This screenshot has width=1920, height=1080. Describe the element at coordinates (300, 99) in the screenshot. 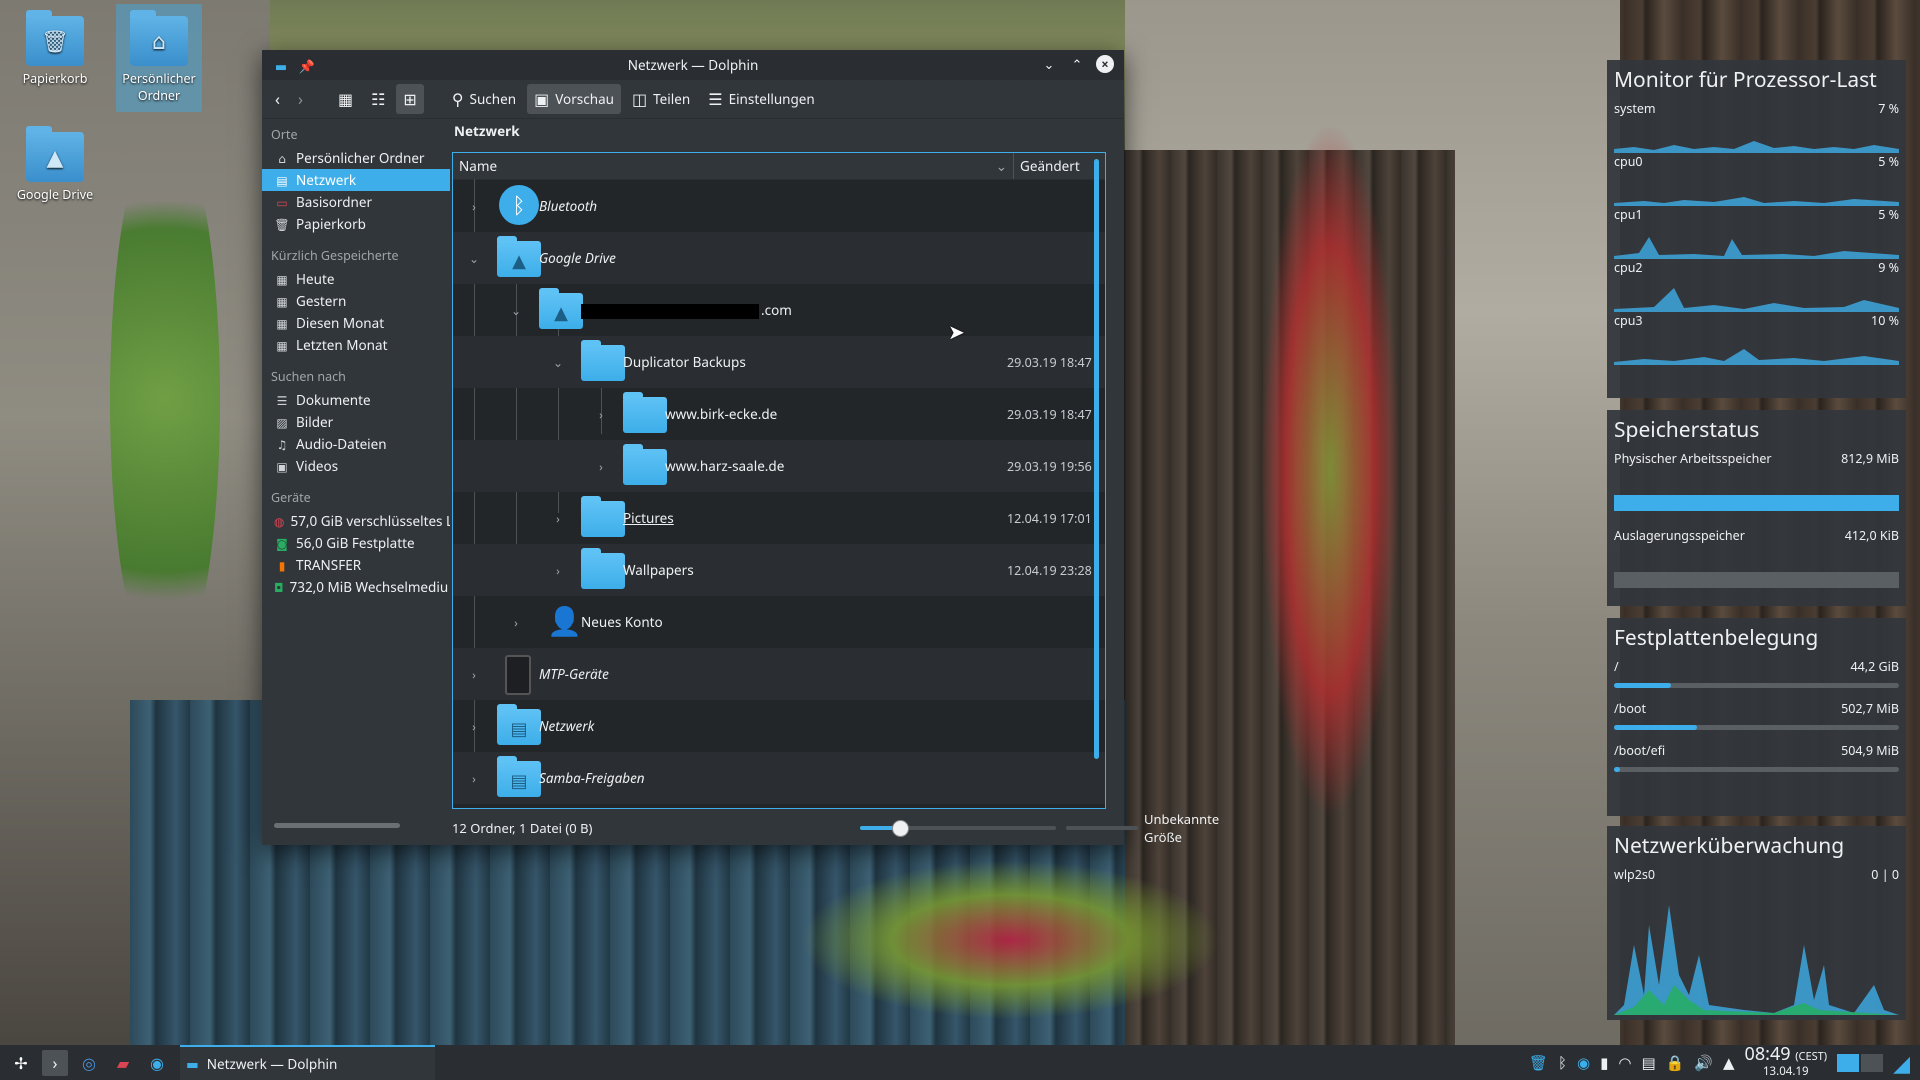

I see `forward-button: ›` at that location.